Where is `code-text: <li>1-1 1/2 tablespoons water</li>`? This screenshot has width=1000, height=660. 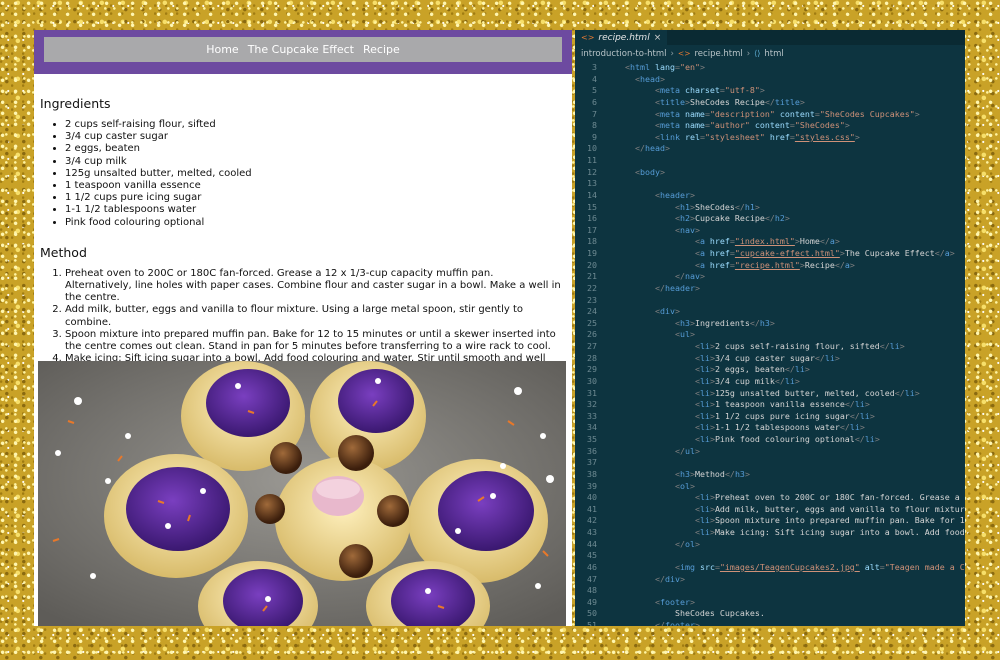
code-text: <li>1-1 1/2 tablespoons water</li> is located at coordinates (740, 428).